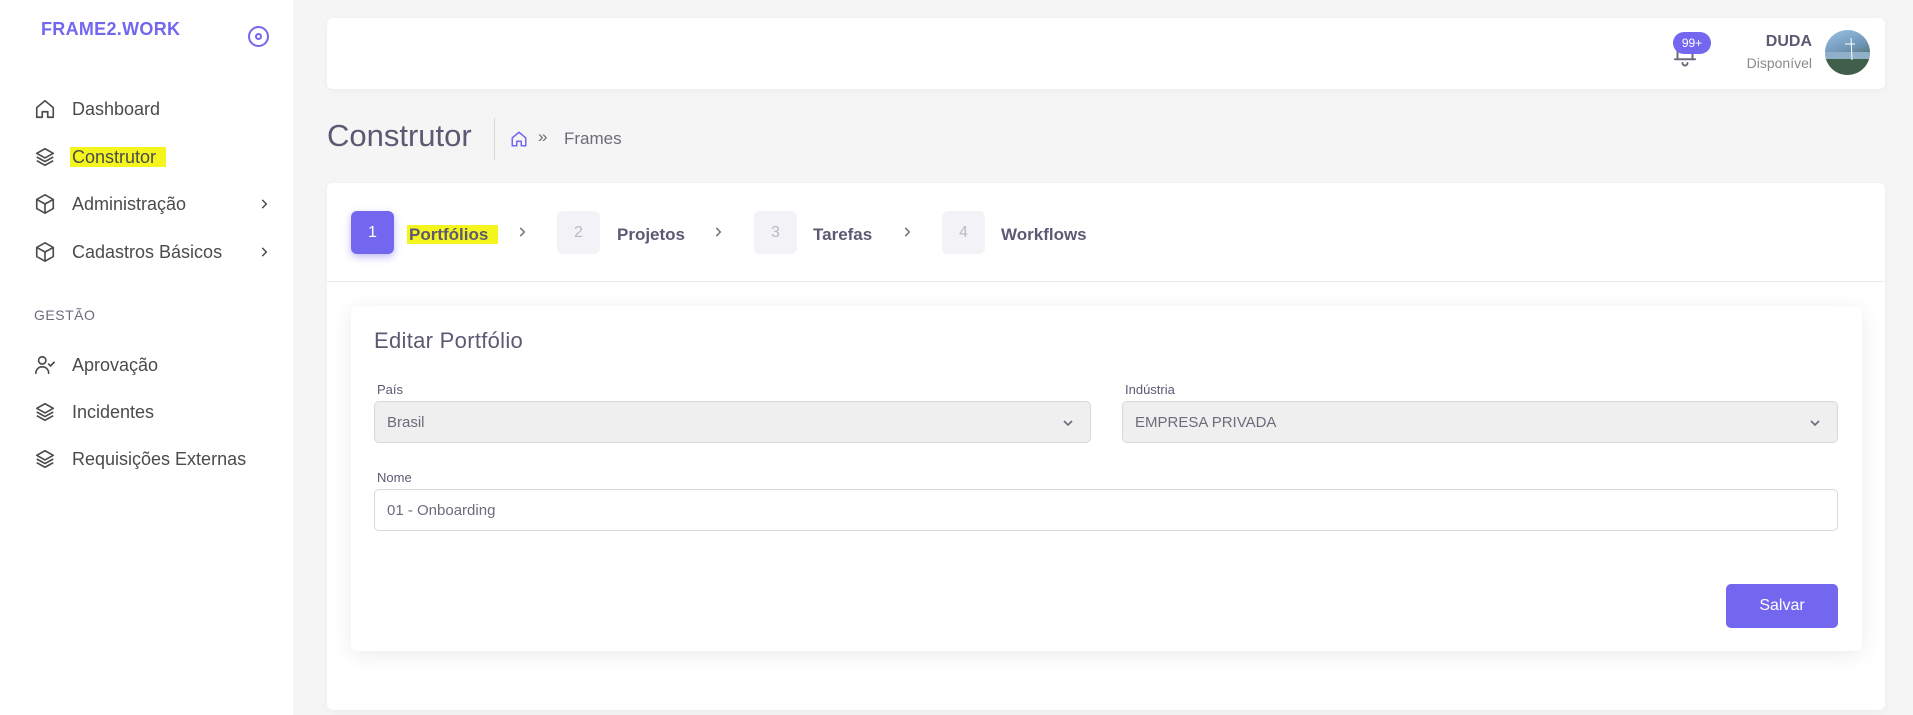 The width and height of the screenshot is (1913, 715). What do you see at coordinates (1150, 389) in the screenshot?
I see `industria-label: Indústria` at bounding box center [1150, 389].